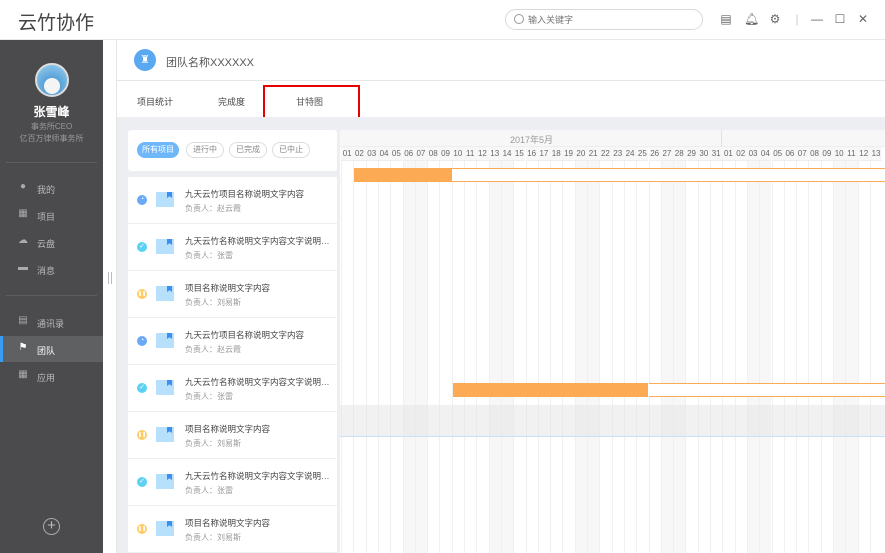 The image size is (885, 553). Describe the element at coordinates (228, 288) in the screenshot. I see `project-title: 项目名称说明文字内容` at that location.